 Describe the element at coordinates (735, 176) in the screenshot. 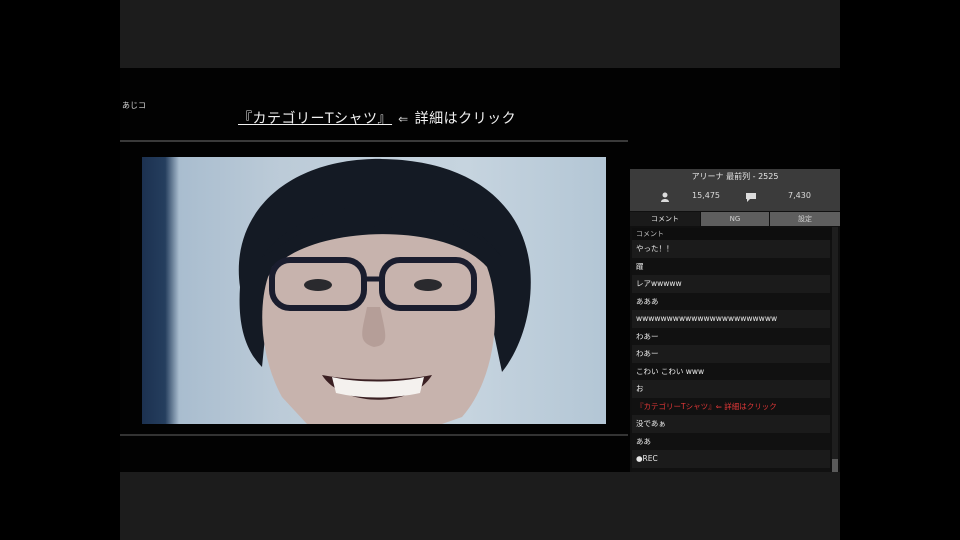

I see `room-title: アリーナ 最前列 - 2525` at that location.